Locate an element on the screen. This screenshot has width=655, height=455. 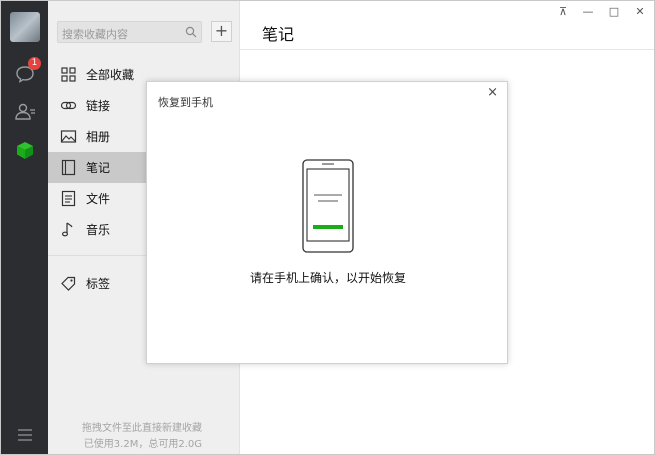
unread-badge: 1 is located at coordinates (34, 63).